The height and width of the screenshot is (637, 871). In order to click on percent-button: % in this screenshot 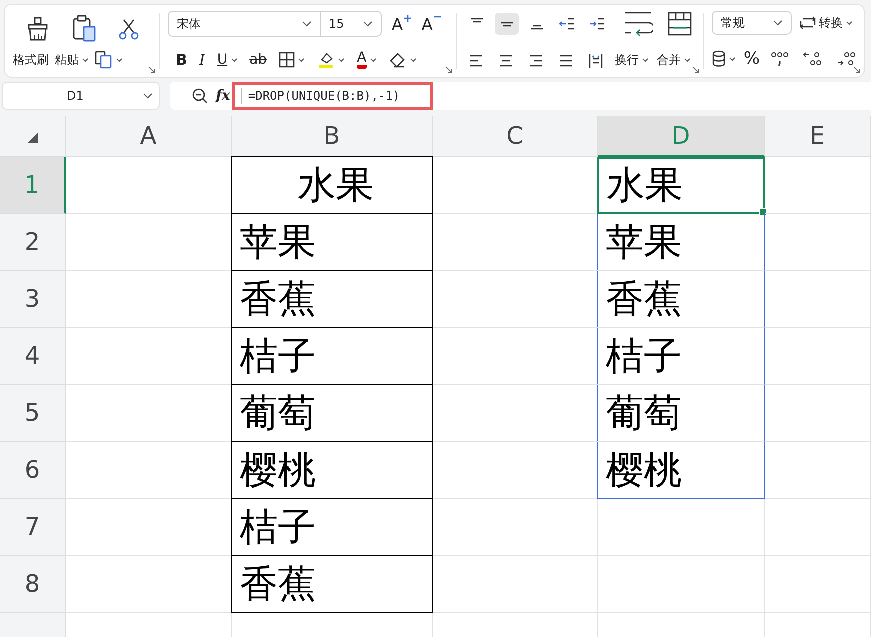, I will do `click(752, 59)`.